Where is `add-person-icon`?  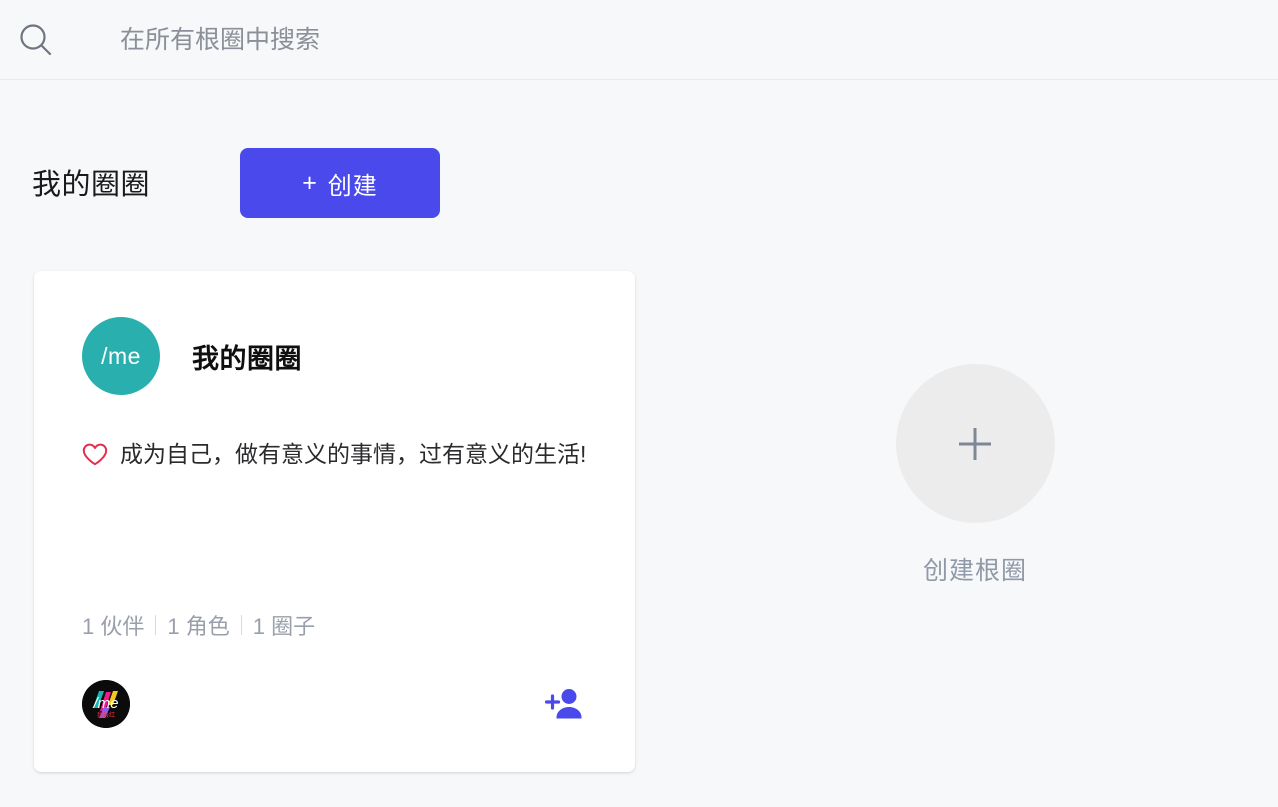 add-person-icon is located at coordinates (565, 704).